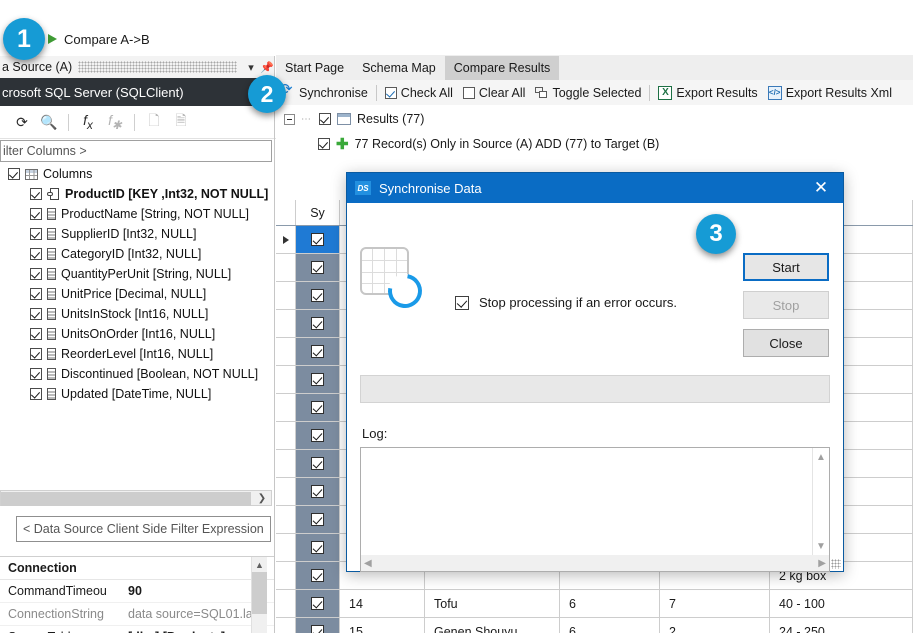  I want to click on export-results-xml-button: </> Export Results Xml, so click(830, 92).